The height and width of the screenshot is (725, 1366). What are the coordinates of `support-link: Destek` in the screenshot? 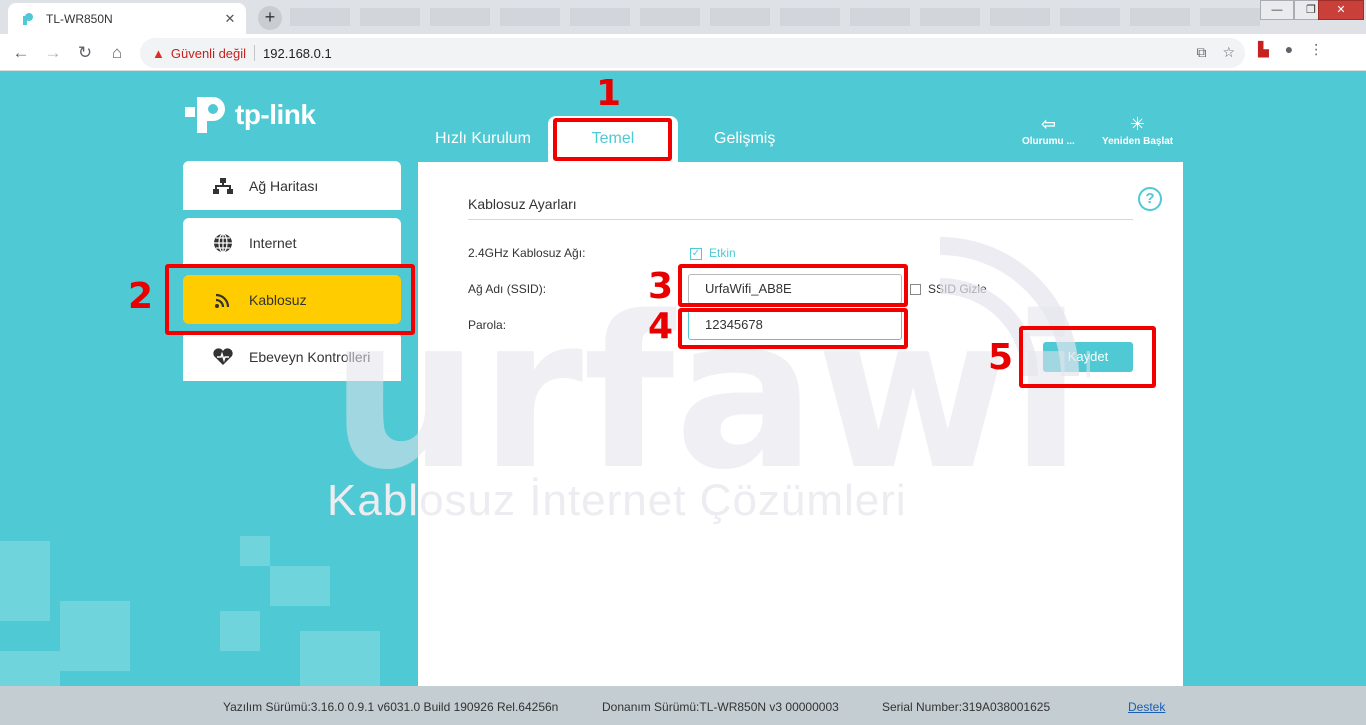 It's located at (1146, 707).